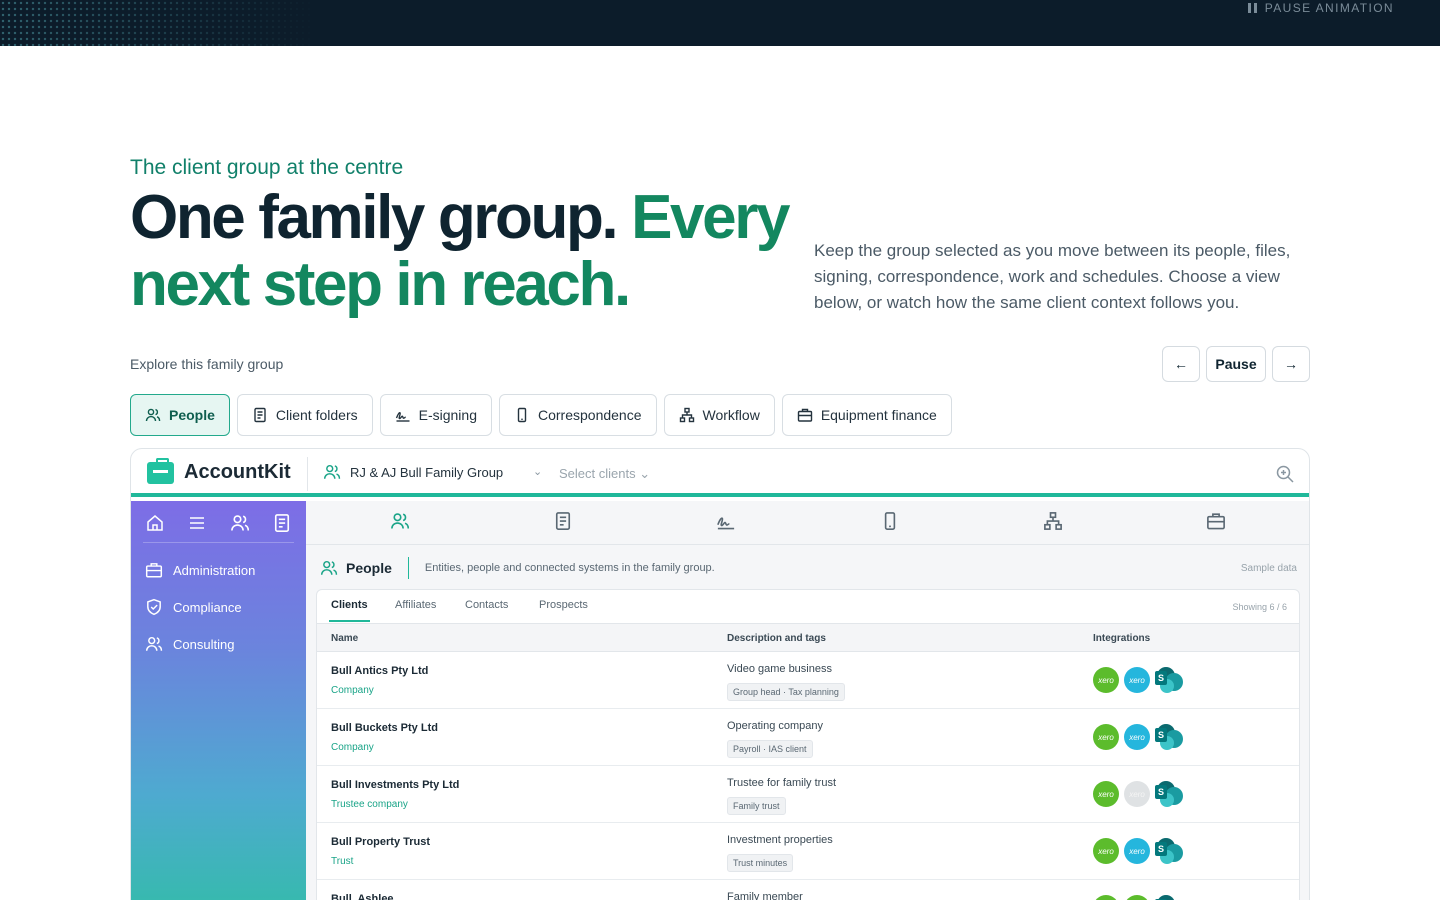 Image resolution: width=1440 pixels, height=900 pixels. What do you see at coordinates (563, 605) in the screenshot?
I see `tab-prospects: Prospects` at bounding box center [563, 605].